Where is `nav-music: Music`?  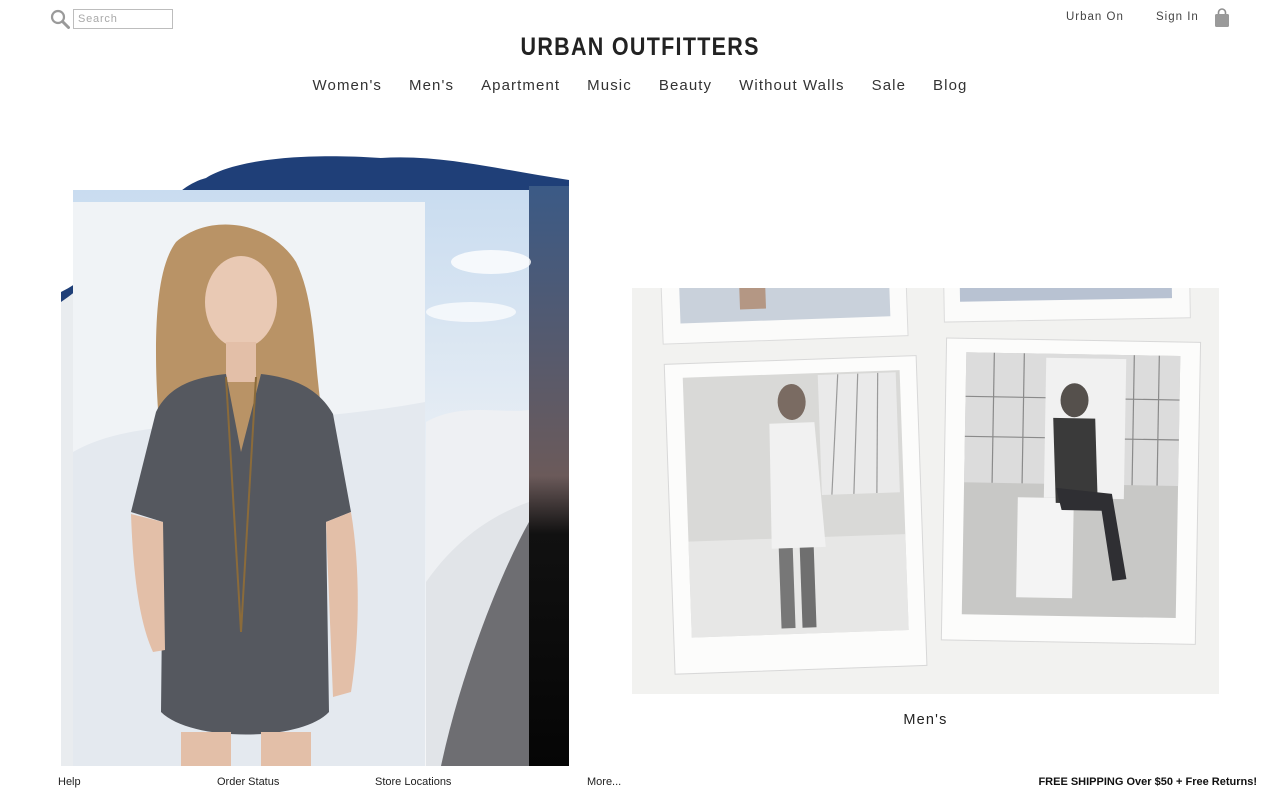
nav-music: Music is located at coordinates (609, 85).